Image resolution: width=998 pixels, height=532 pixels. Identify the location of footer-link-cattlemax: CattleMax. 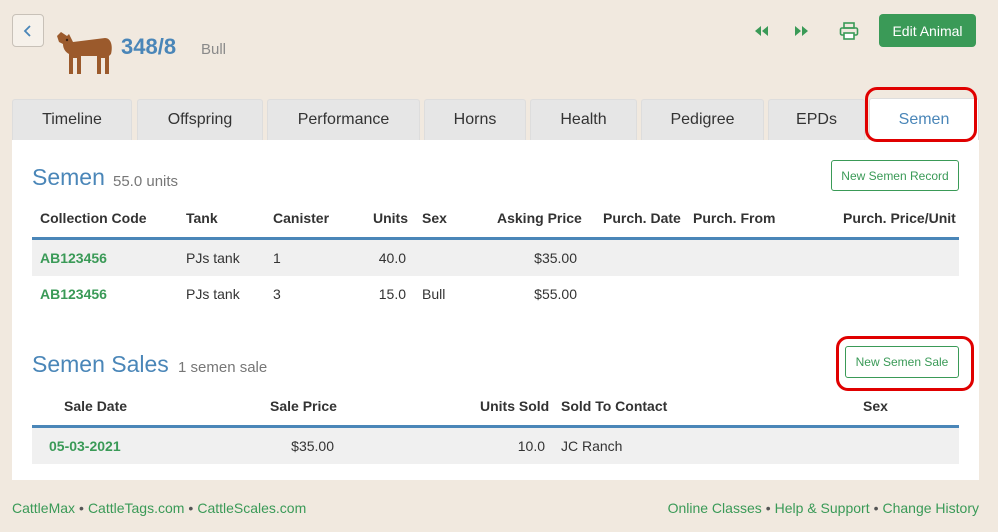
(43, 508).